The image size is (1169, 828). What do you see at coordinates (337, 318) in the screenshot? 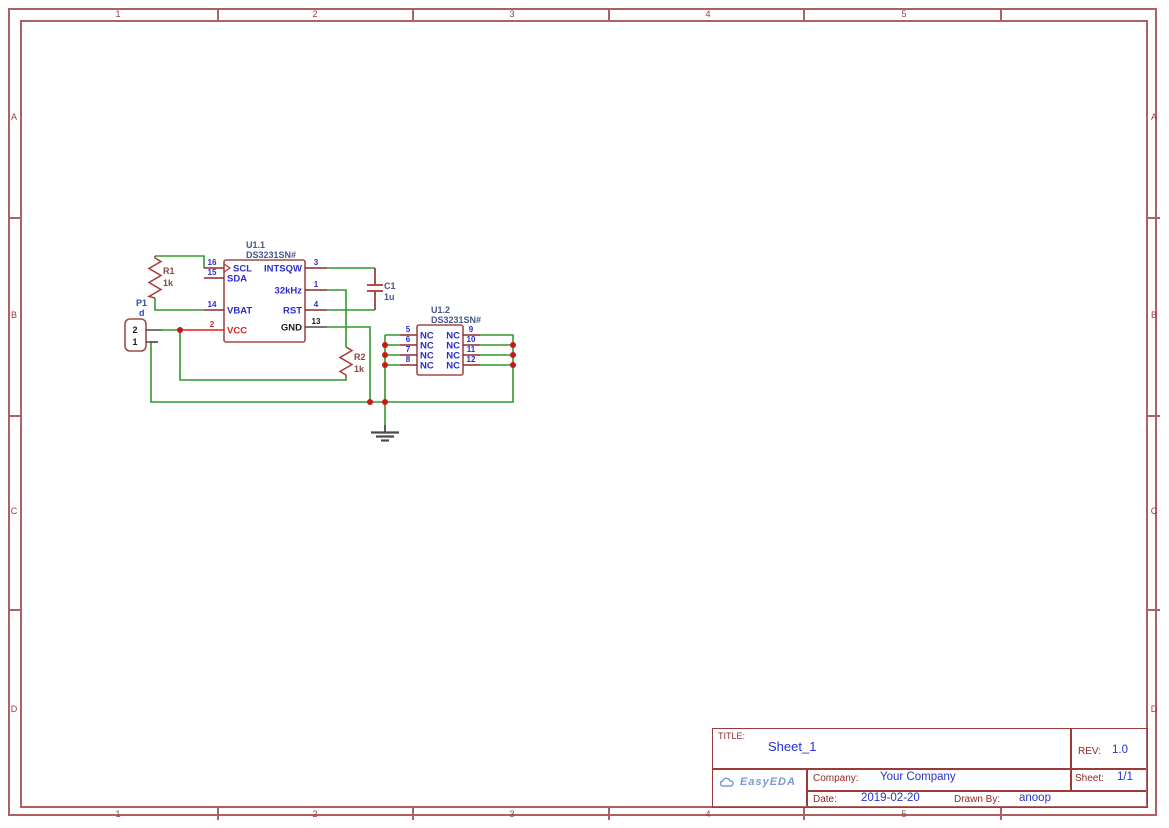
I see `wire-32khz-r2` at bounding box center [337, 318].